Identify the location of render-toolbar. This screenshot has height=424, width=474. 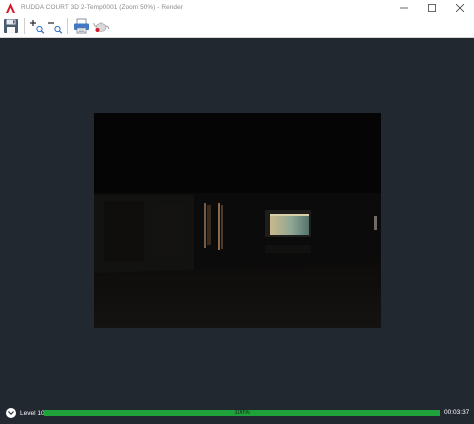
(237, 26).